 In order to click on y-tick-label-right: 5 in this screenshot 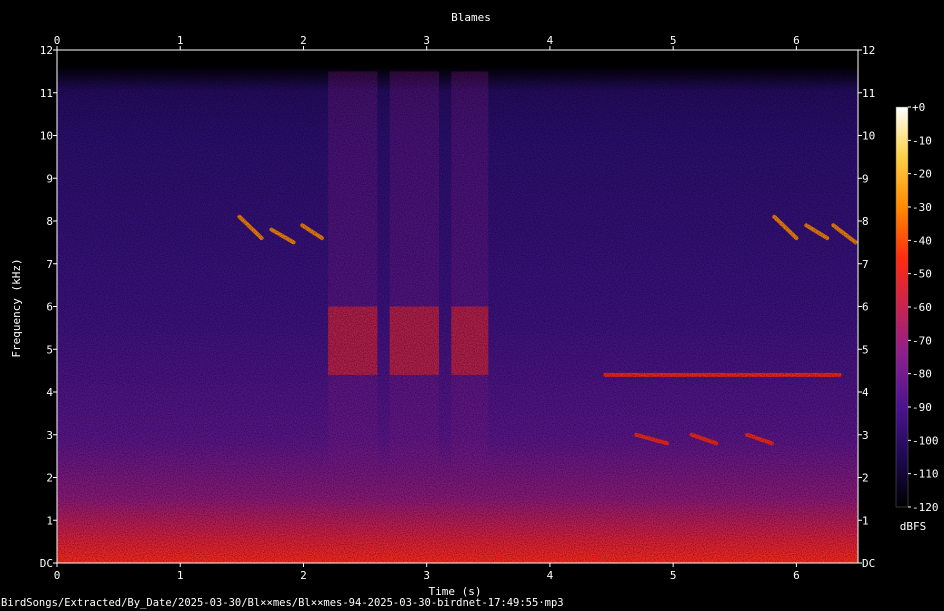, I will do `click(865, 349)`.